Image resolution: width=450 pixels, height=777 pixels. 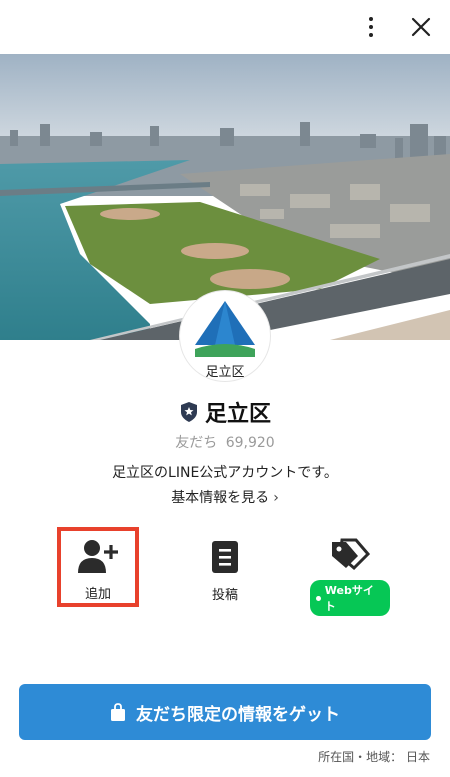 I want to click on action-buttons: 追加 投稿 Webサイト, so click(x=225, y=571).